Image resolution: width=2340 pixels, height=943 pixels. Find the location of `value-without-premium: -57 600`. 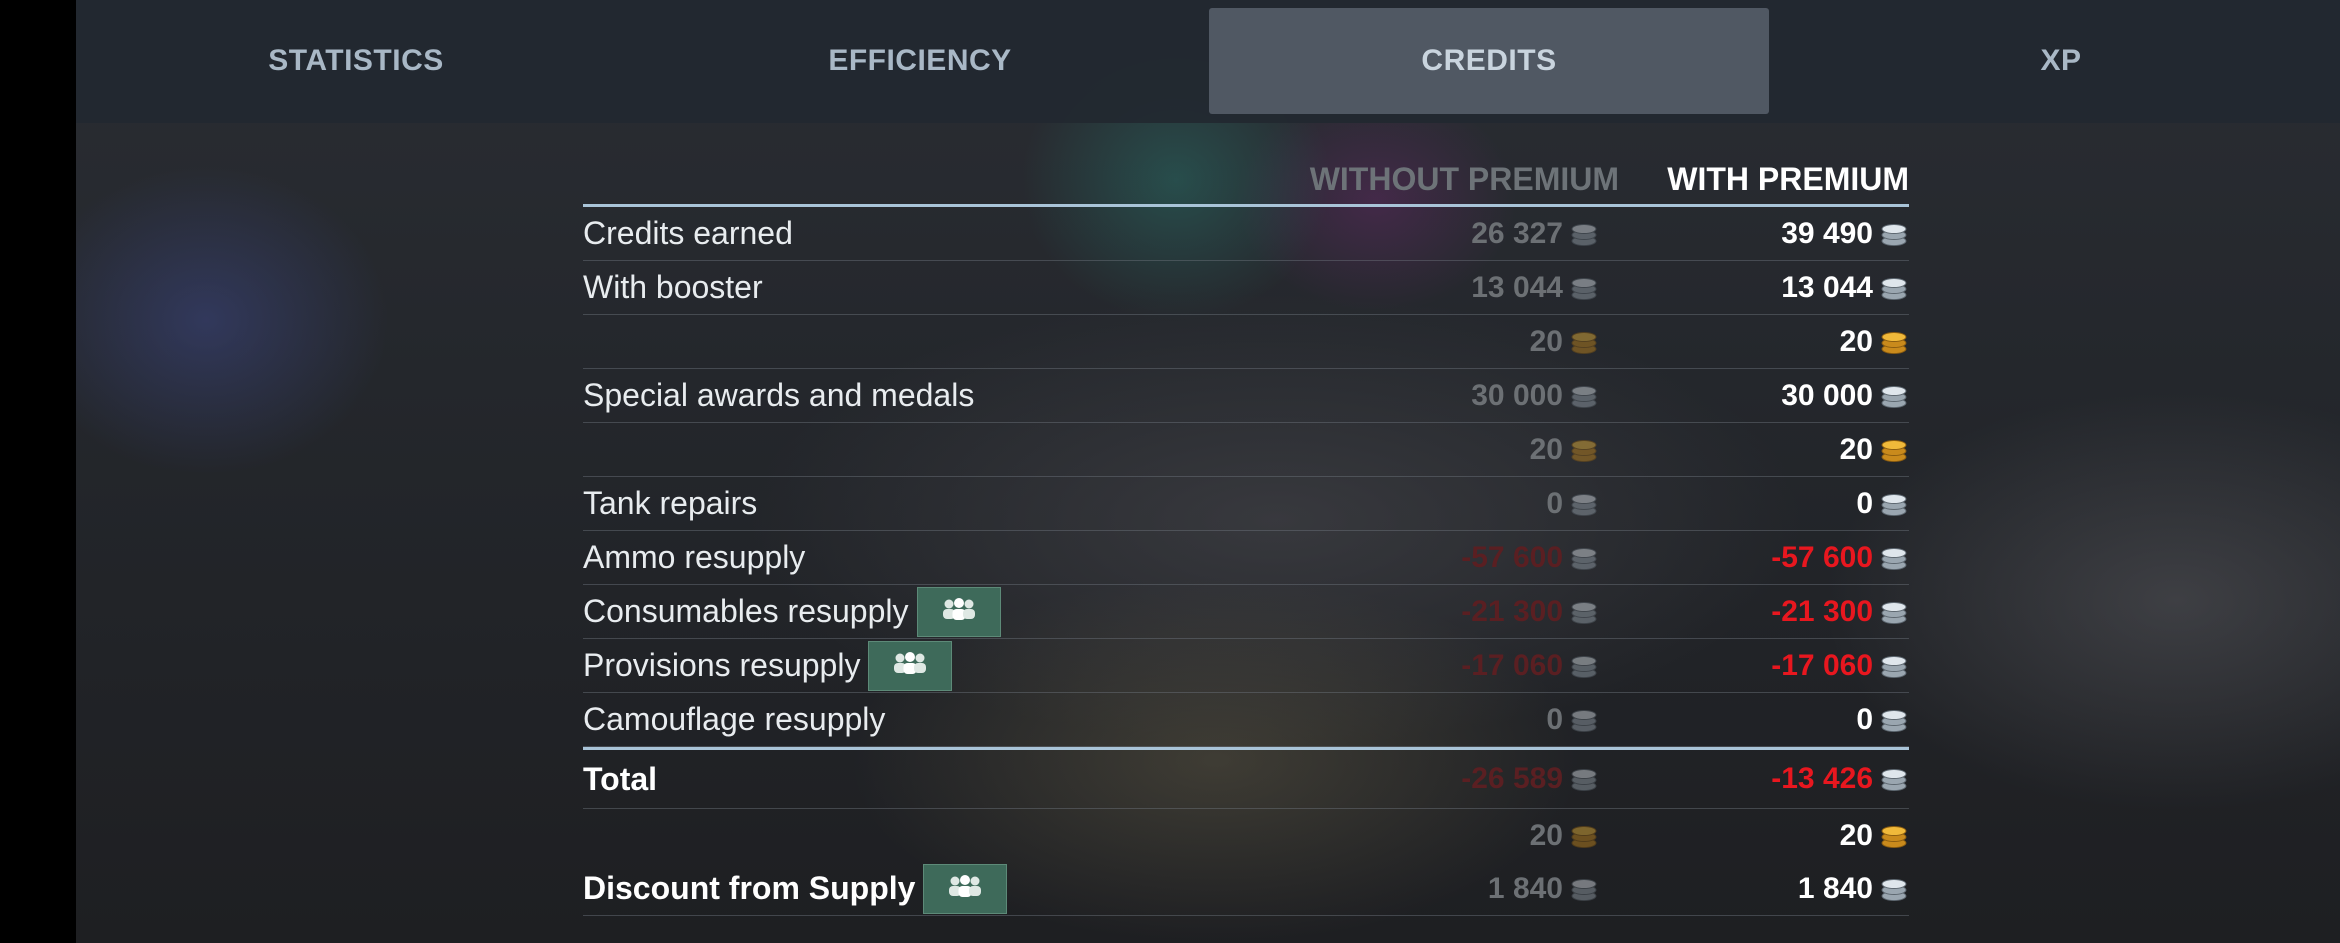

value-without-premium: -57 600 is located at coordinates (1530, 557).